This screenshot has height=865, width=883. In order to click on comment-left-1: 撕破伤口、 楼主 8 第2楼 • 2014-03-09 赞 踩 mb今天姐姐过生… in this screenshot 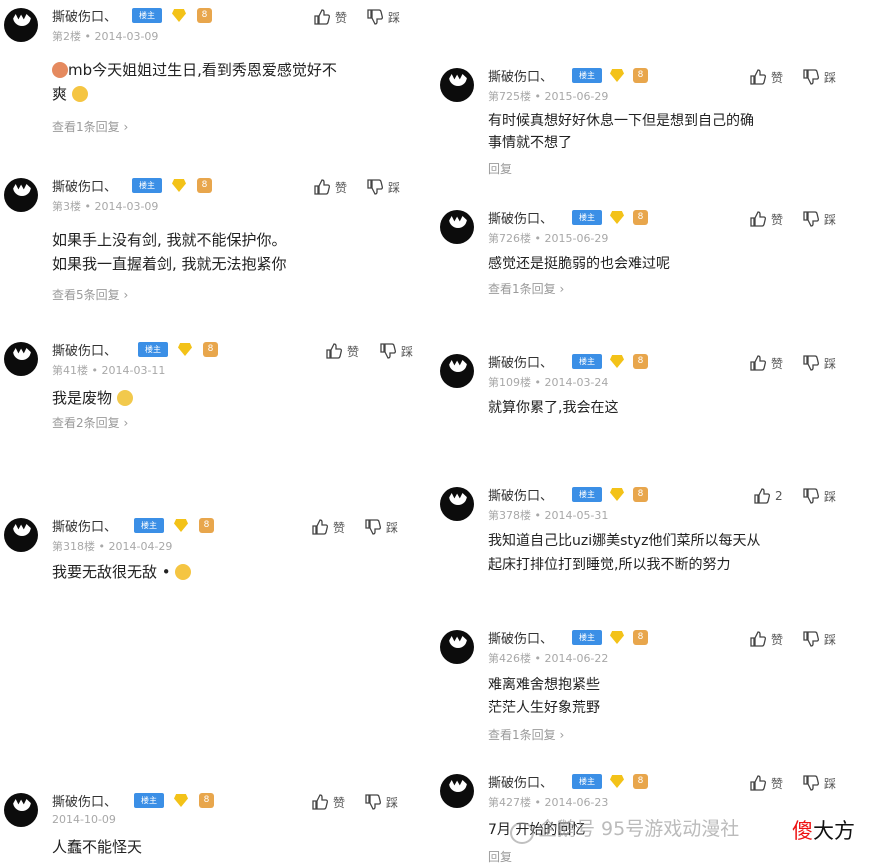, I will do `click(204, 73)`.